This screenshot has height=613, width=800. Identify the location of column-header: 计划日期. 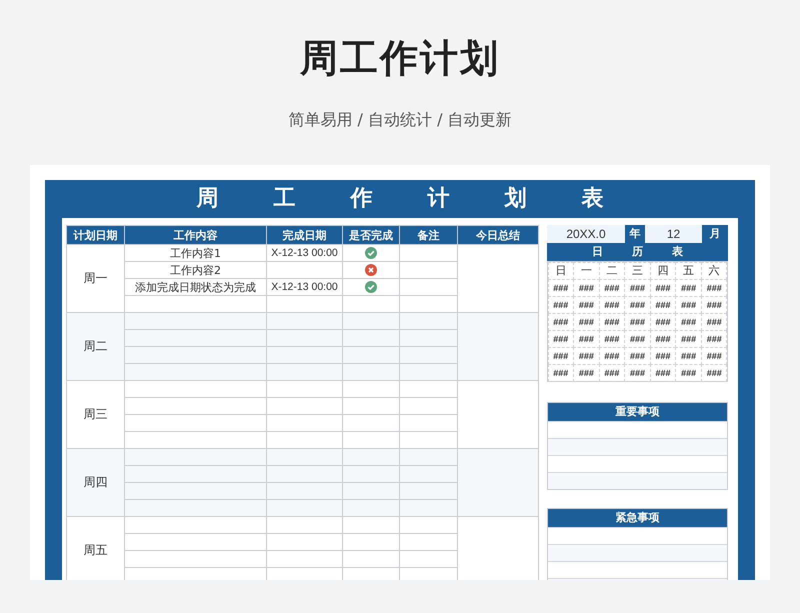
(95, 235).